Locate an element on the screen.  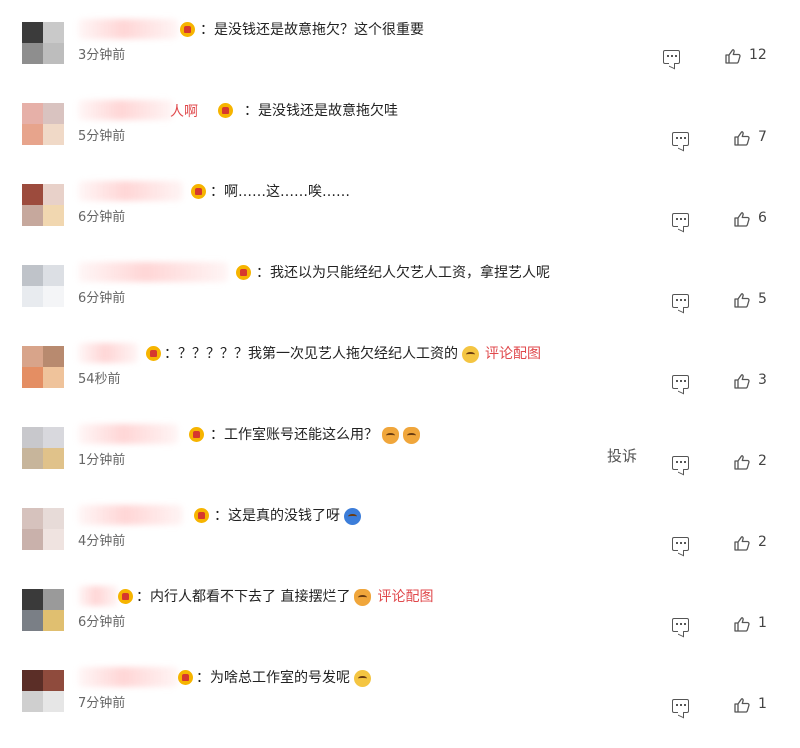
comment-text: ：内行人都看不下去了 直接摆烂了 评论配图 is located at coordinates (284, 597).